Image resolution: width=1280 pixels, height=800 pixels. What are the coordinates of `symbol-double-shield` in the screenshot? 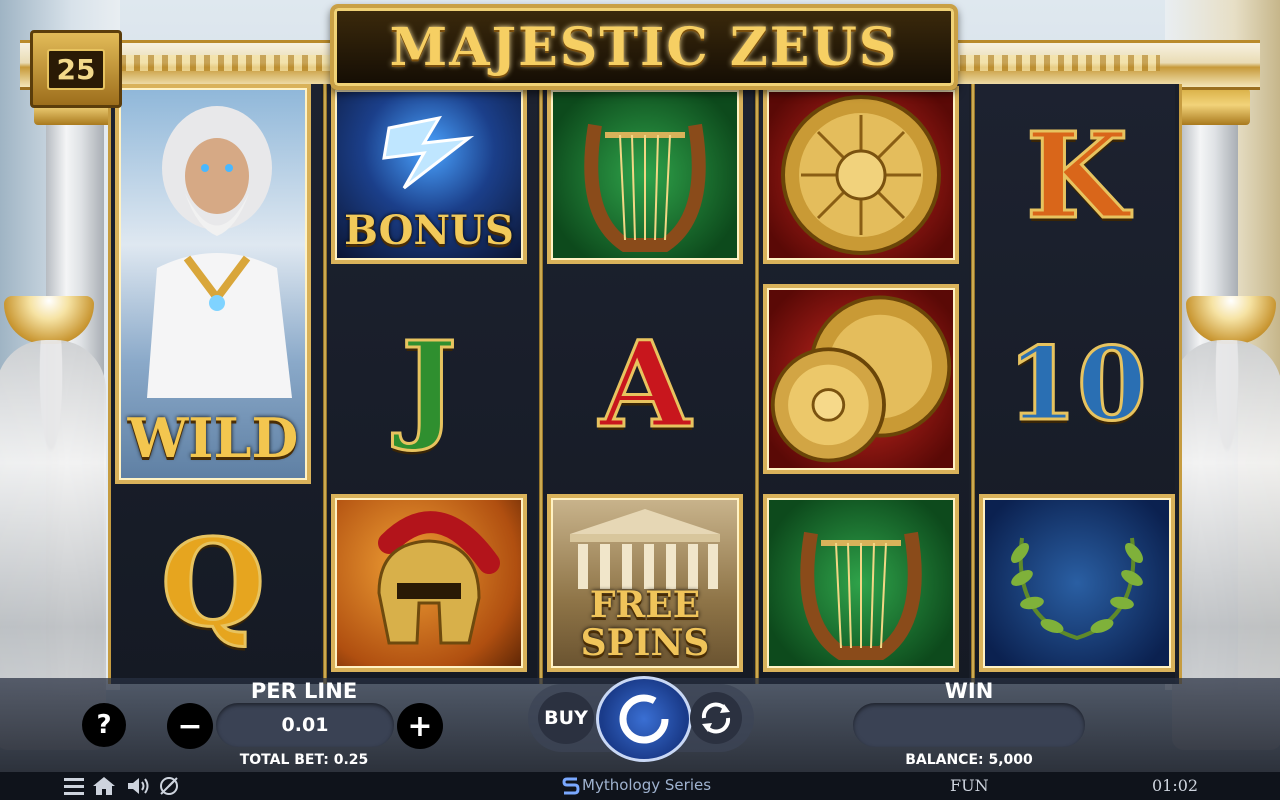 It's located at (861, 379).